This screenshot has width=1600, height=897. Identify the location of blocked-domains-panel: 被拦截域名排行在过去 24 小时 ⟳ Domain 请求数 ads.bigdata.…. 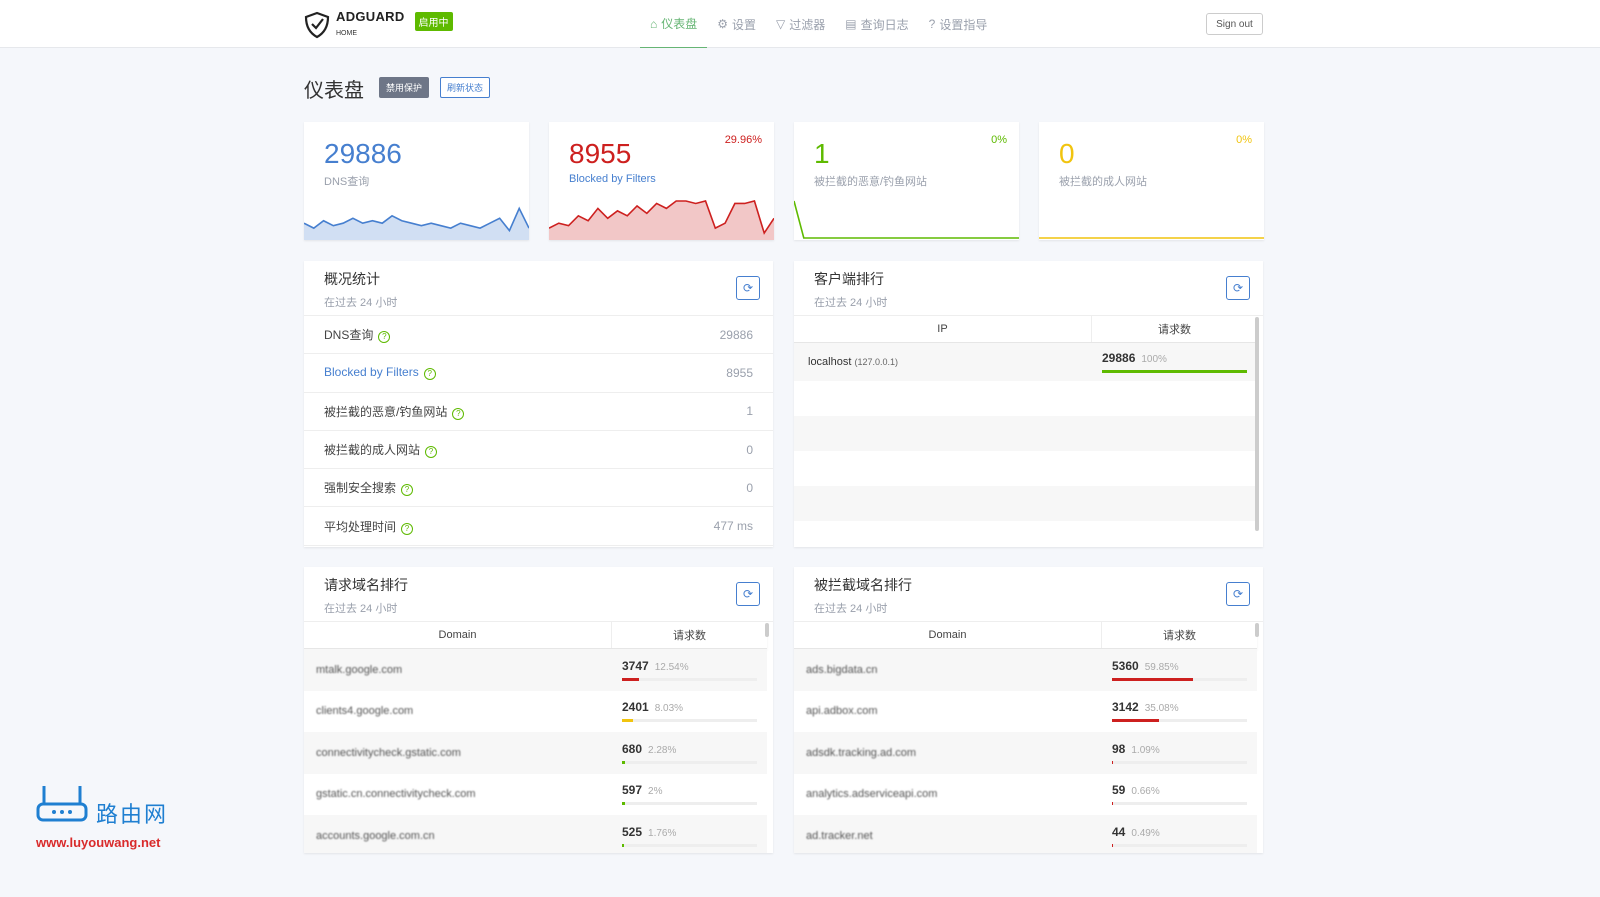
(1028, 710).